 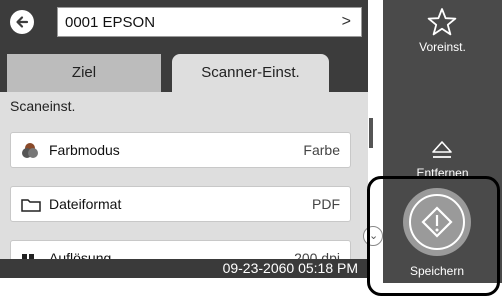 What do you see at coordinates (250, 73) in the screenshot?
I see `tab-scanner-settings: Scanner-Einst.` at bounding box center [250, 73].